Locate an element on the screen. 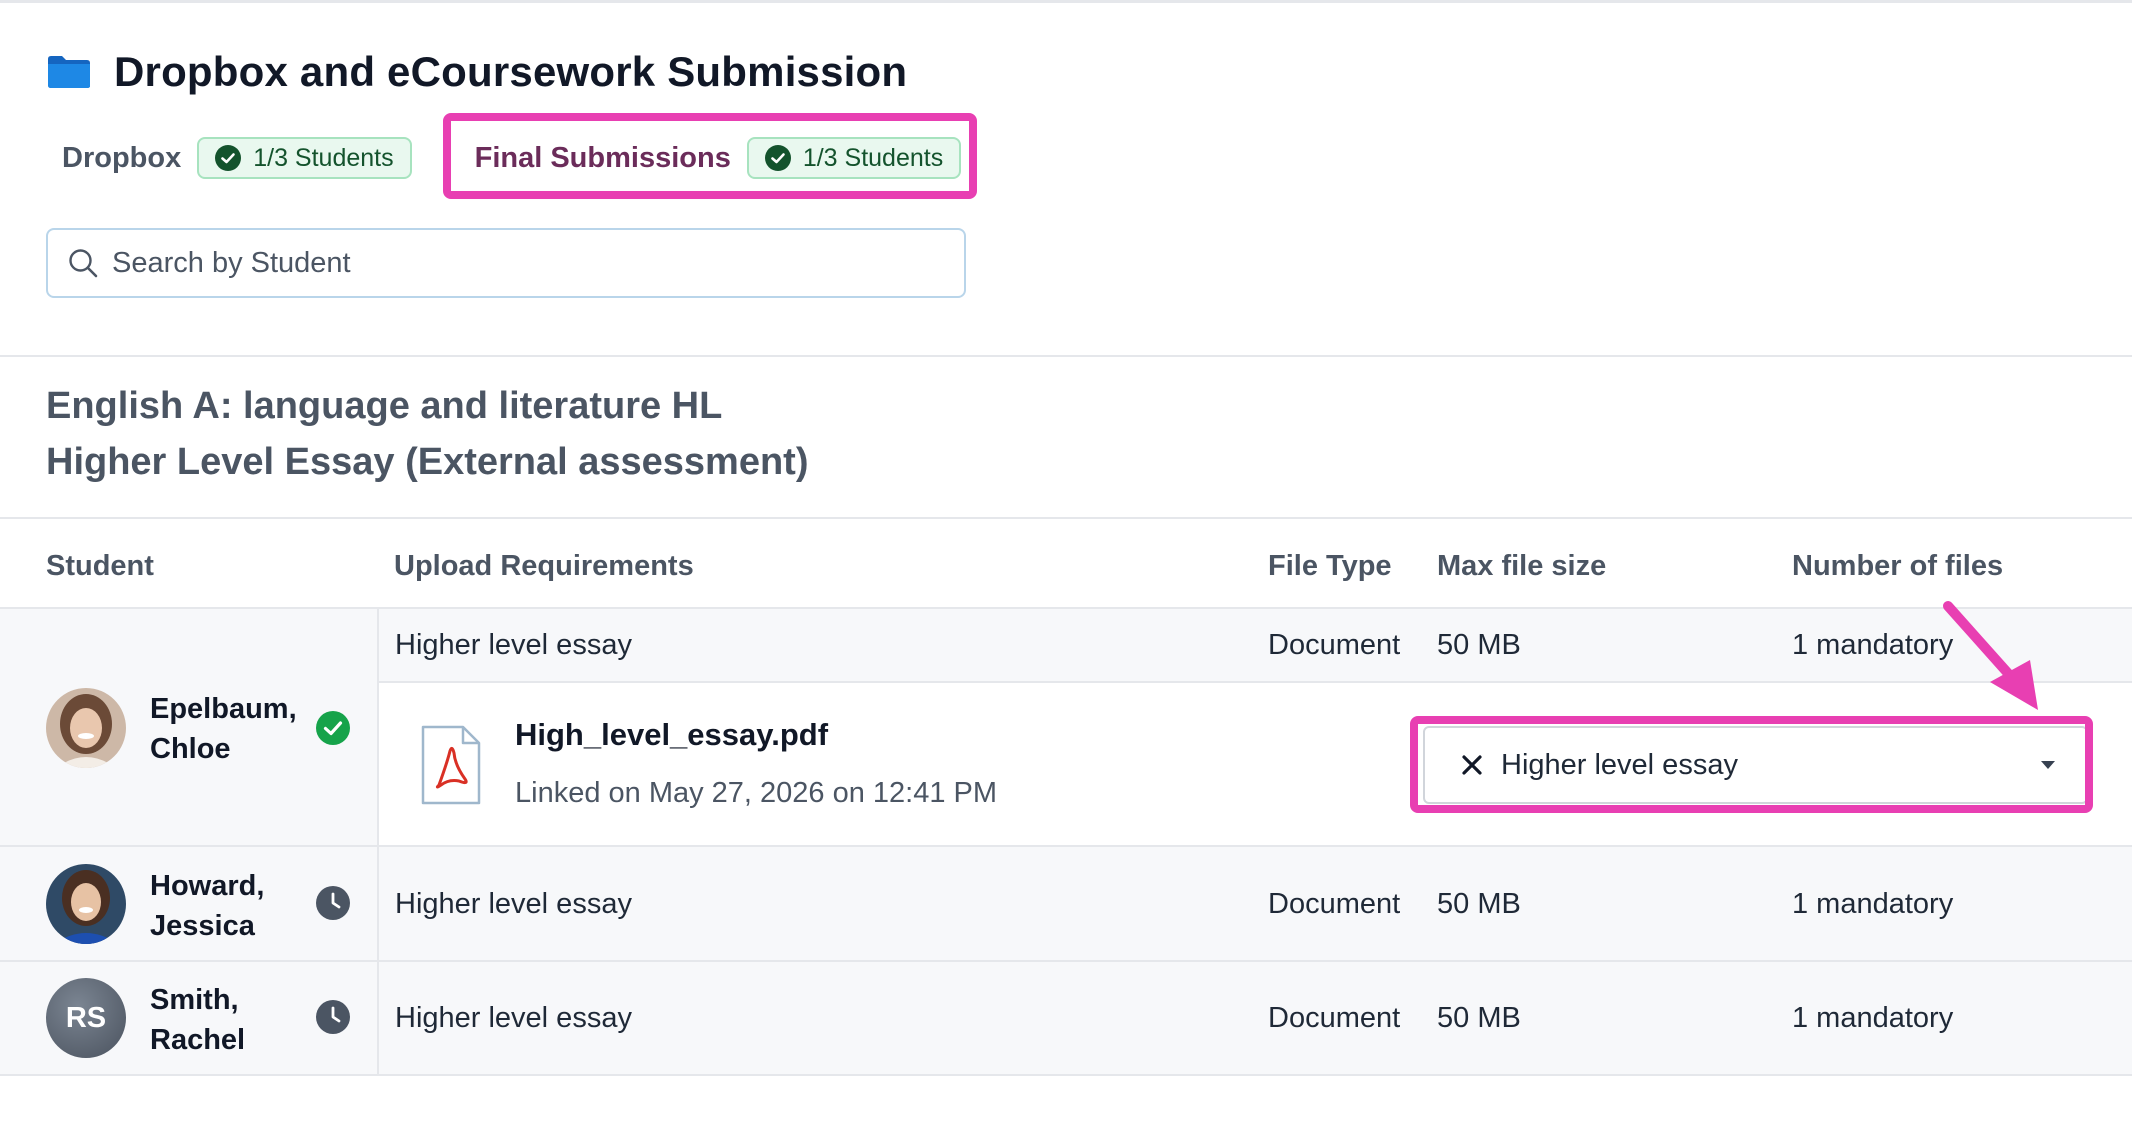 The image size is (2132, 1142). column-header-max-file-size: Max file size is located at coordinates (1521, 566).